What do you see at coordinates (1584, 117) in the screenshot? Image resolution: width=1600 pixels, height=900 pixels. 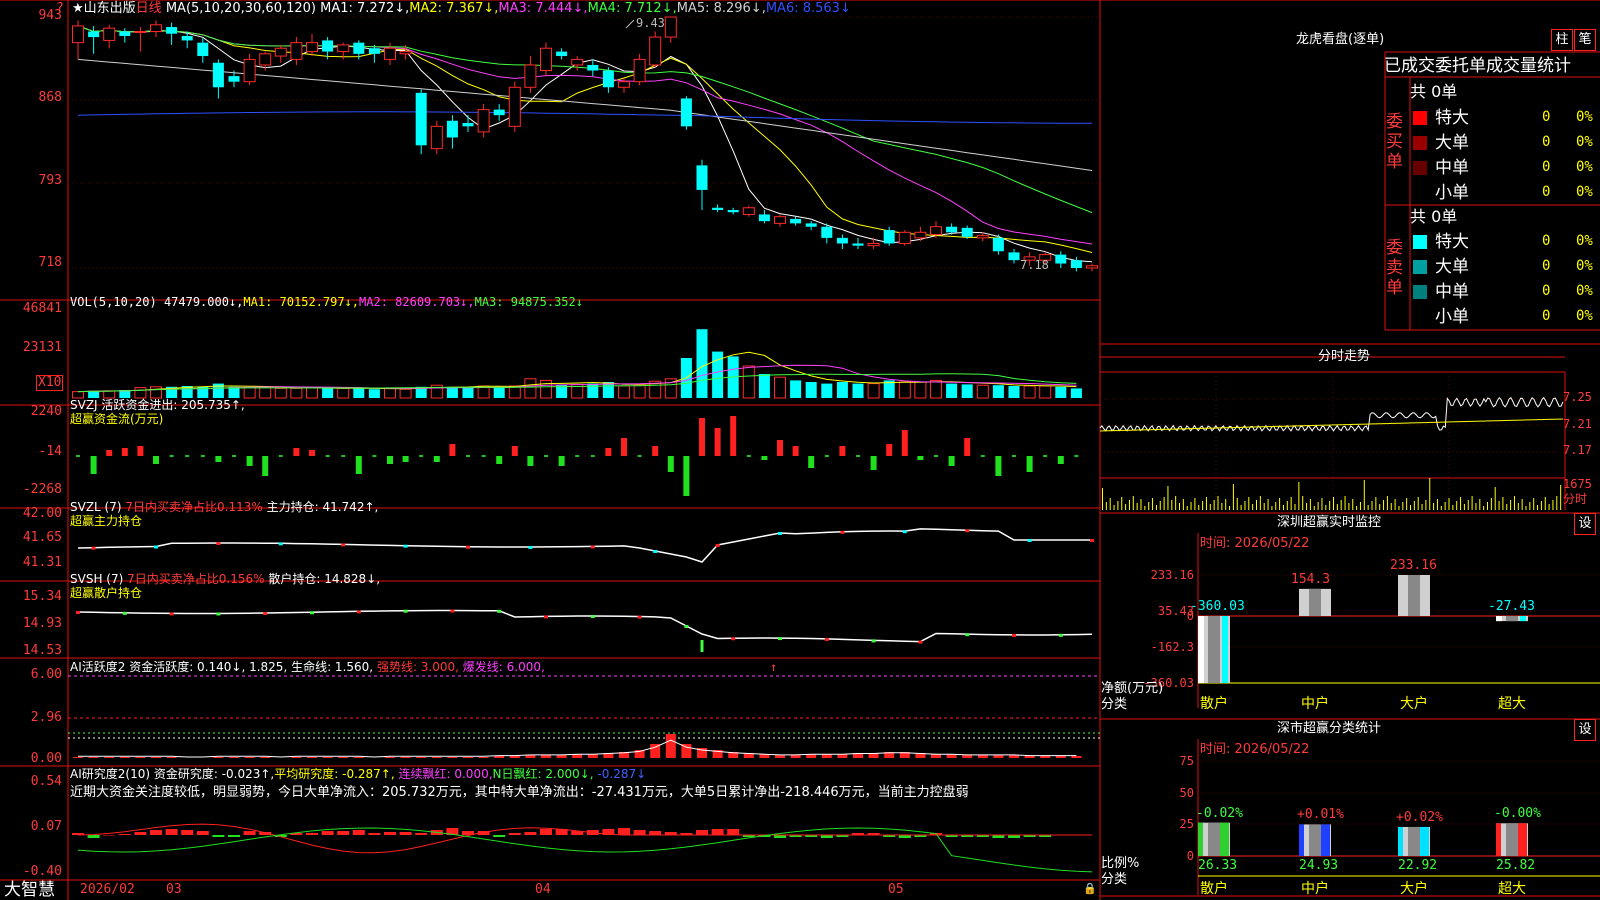 I see `order-percent: 0%` at bounding box center [1584, 117].